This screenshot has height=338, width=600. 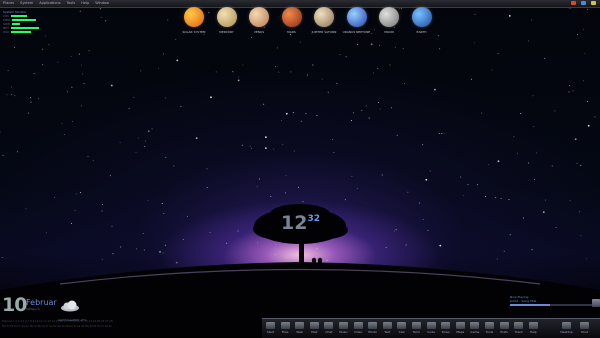 I want to click on dock-item-web: Web, so click(x=299, y=328).